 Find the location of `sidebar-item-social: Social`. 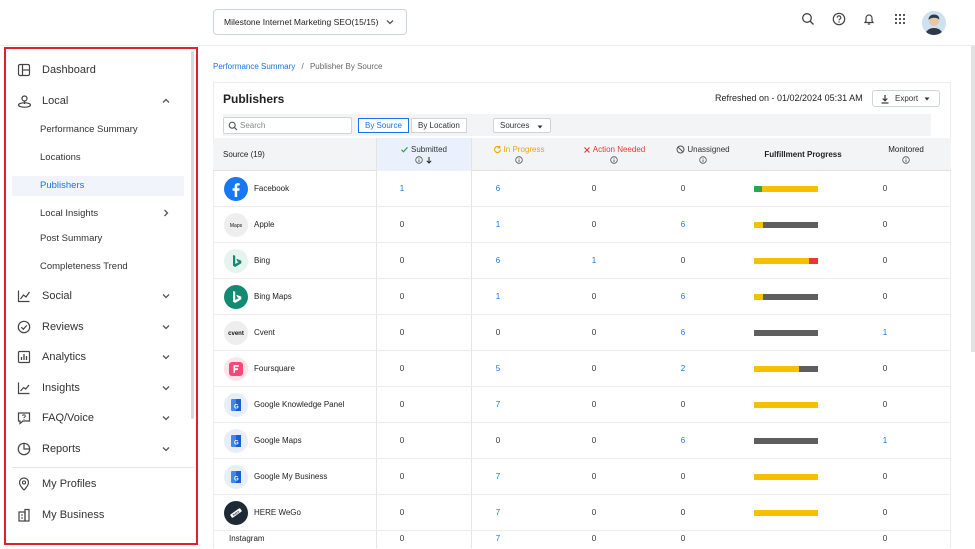

sidebar-item-social: Social is located at coordinates (44, 296).